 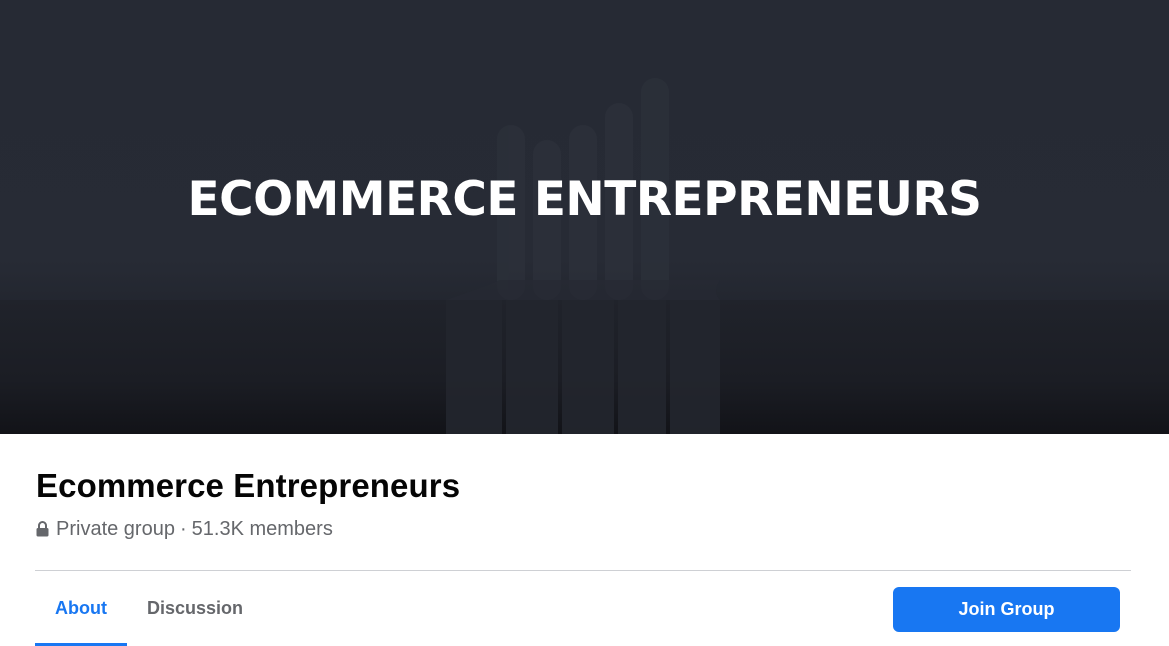 I want to click on tab-discussion: Discussion, so click(x=195, y=608).